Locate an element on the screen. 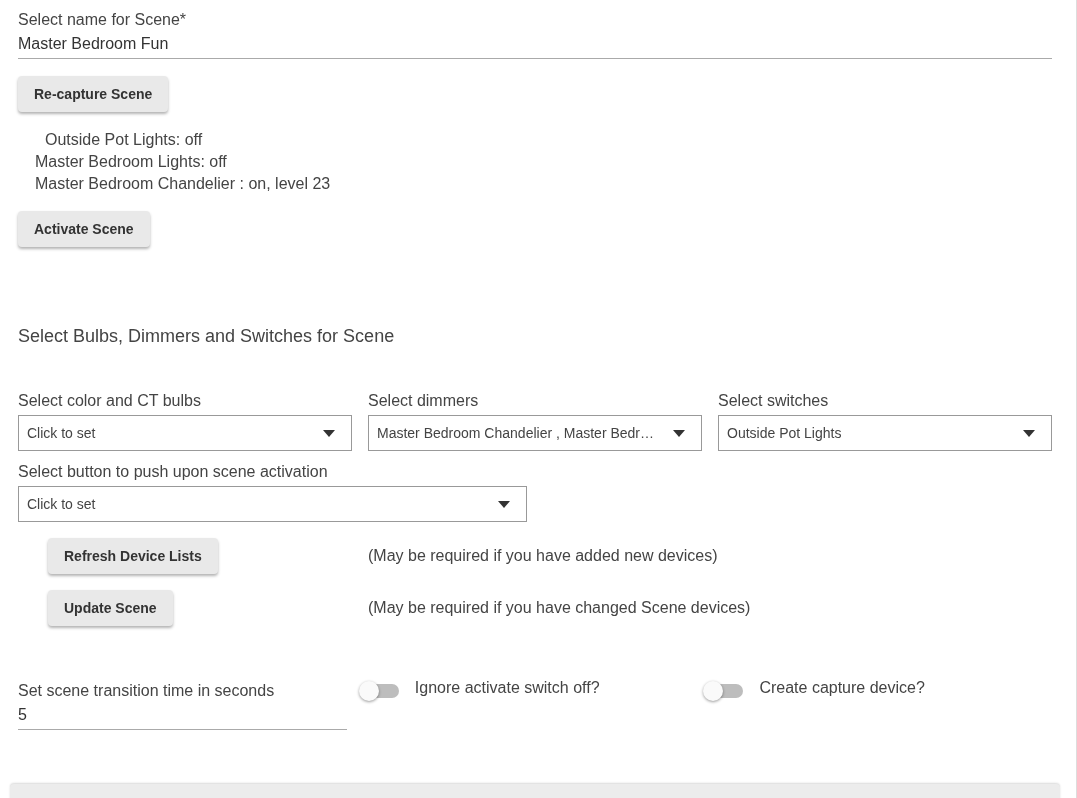 Image resolution: width=1077 pixels, height=798 pixels. select-label: Select switches is located at coordinates (774, 401).